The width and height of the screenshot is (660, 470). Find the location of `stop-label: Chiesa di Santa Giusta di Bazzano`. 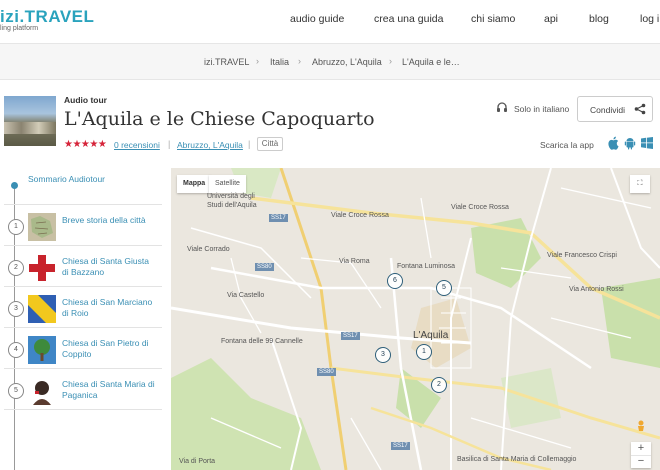

stop-label: Chiesa di Santa Giusta di Bazzano is located at coordinates (105, 266).